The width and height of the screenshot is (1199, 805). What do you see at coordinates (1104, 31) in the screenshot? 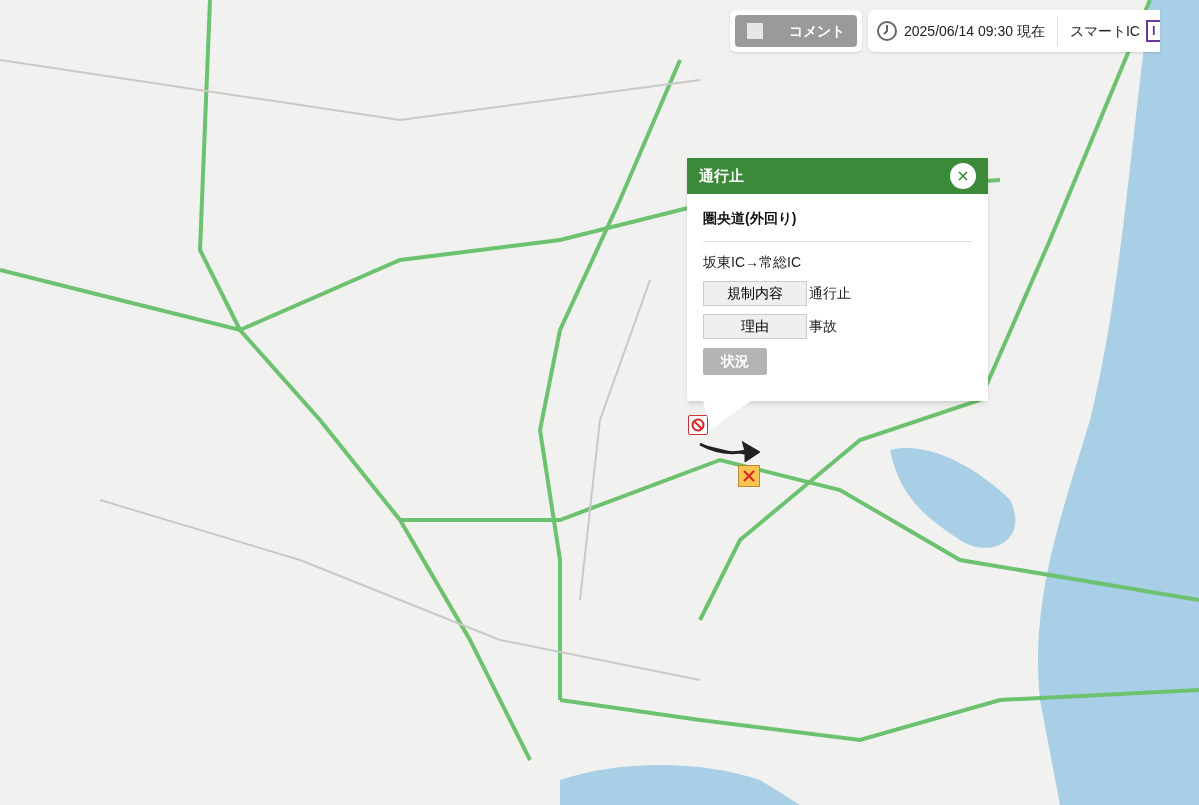
I see `legend-label: スマートIC` at bounding box center [1104, 31].